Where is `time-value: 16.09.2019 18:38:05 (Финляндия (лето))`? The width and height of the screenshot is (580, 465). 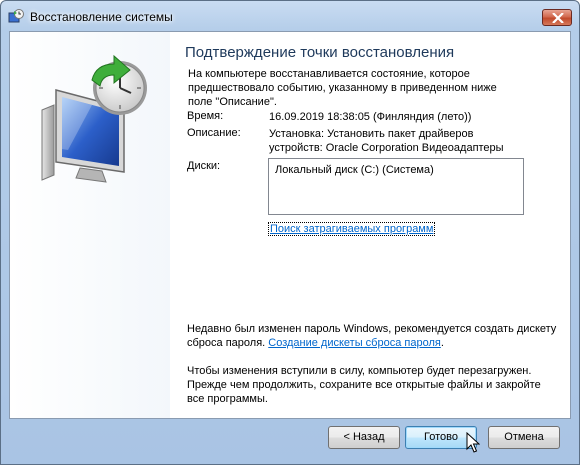 time-value: 16.09.2019 18:38:05 (Финляндия (лето)) is located at coordinates (370, 117).